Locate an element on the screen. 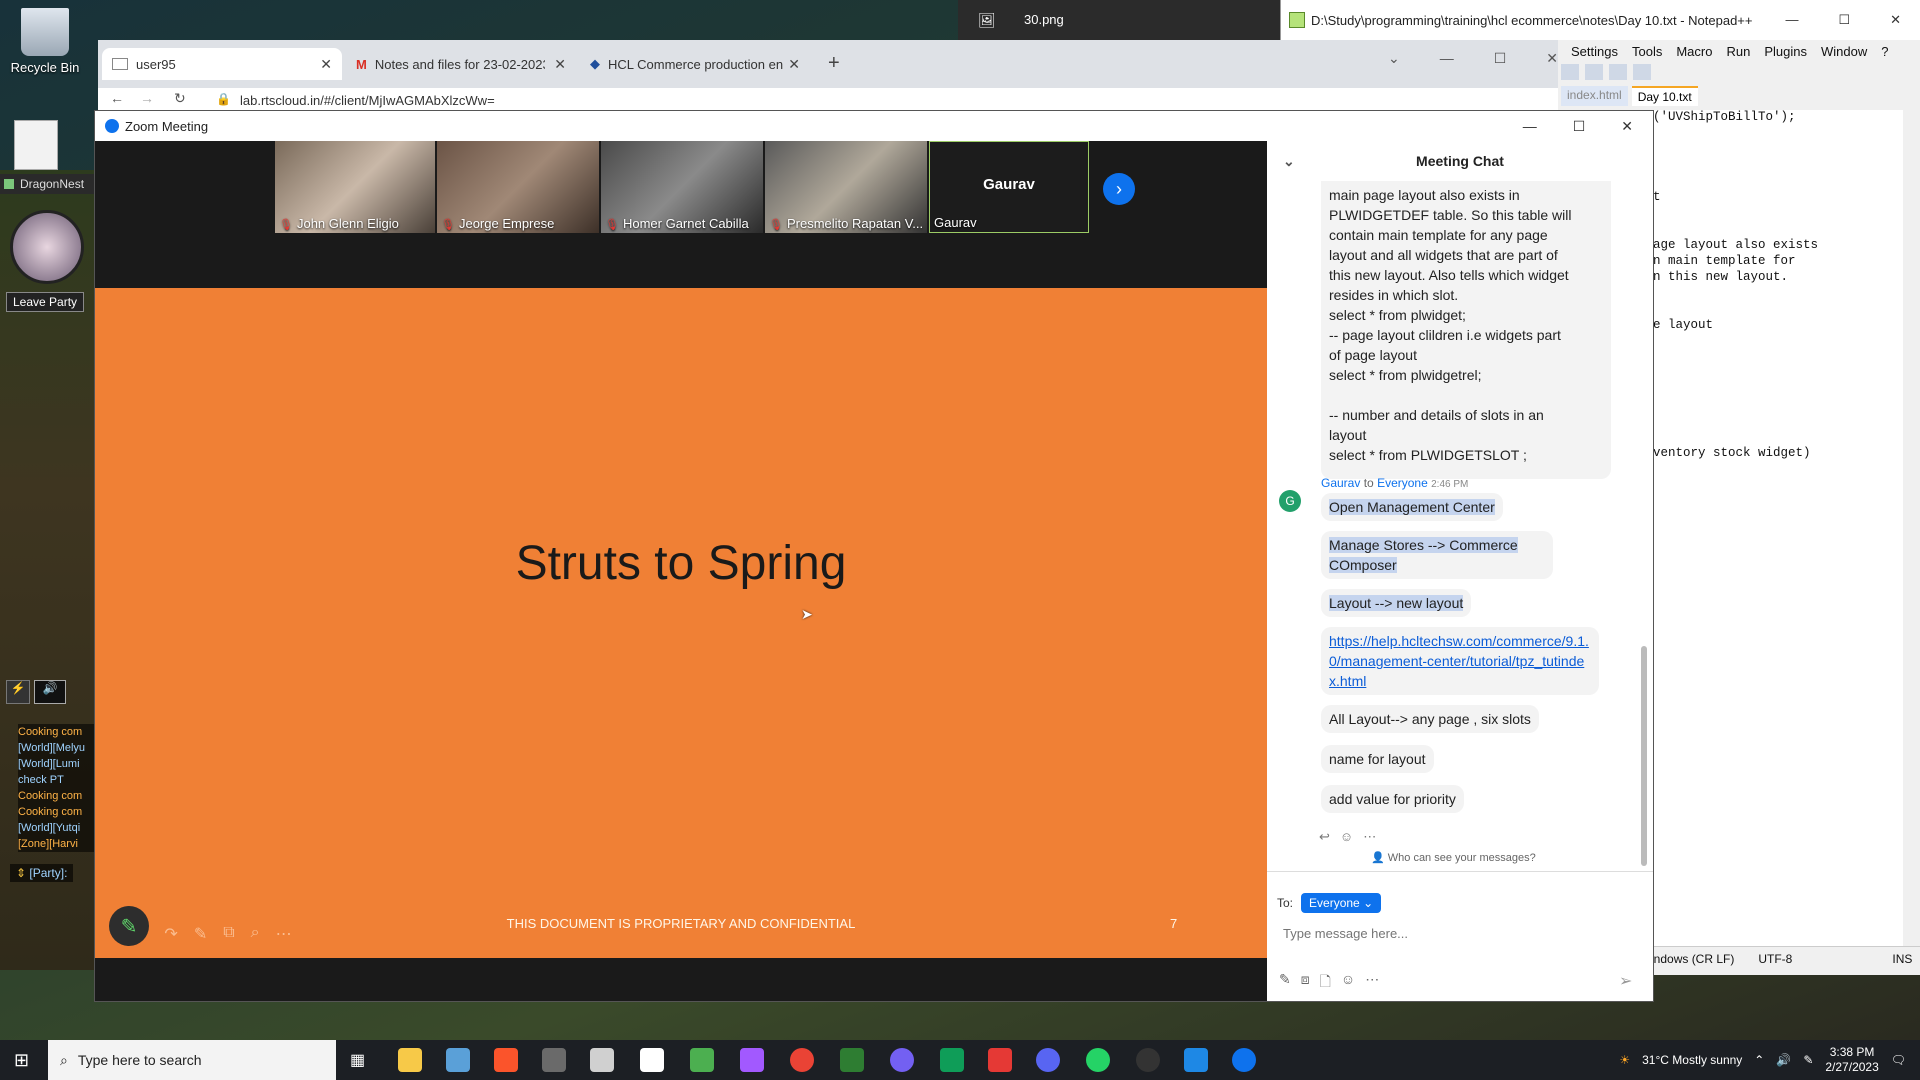 The image size is (1920, 1080). recycle-bin-shortcut: Recycle Bin is located at coordinates (45, 41).